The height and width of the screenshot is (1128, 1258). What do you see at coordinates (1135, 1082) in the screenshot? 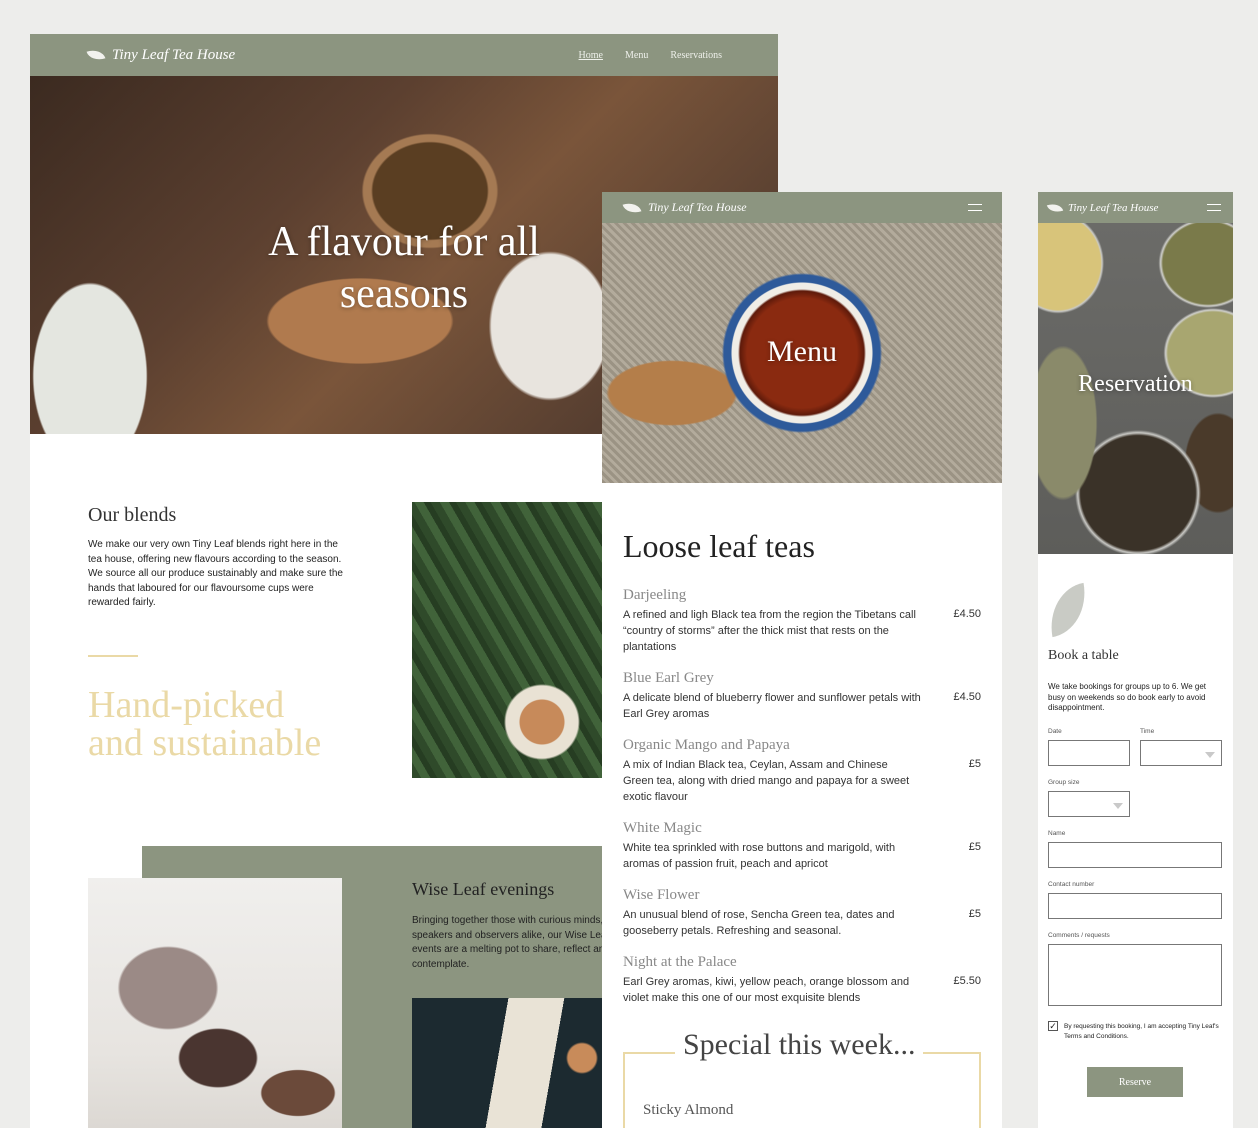
I see `reserve-button: Reserve` at bounding box center [1135, 1082].